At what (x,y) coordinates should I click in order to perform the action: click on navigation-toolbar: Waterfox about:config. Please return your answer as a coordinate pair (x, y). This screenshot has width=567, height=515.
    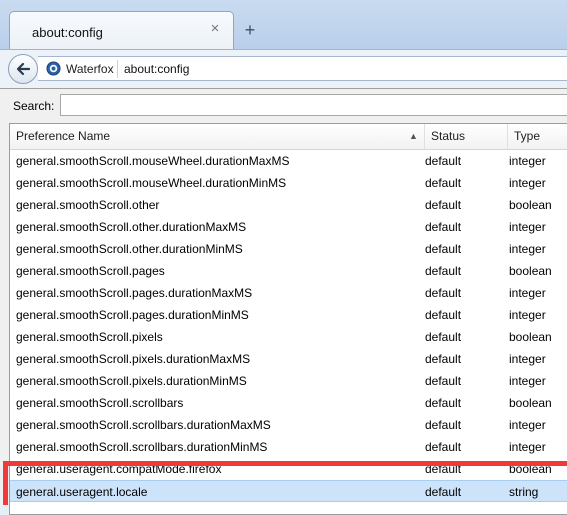
    Looking at the image, I should click on (283, 68).